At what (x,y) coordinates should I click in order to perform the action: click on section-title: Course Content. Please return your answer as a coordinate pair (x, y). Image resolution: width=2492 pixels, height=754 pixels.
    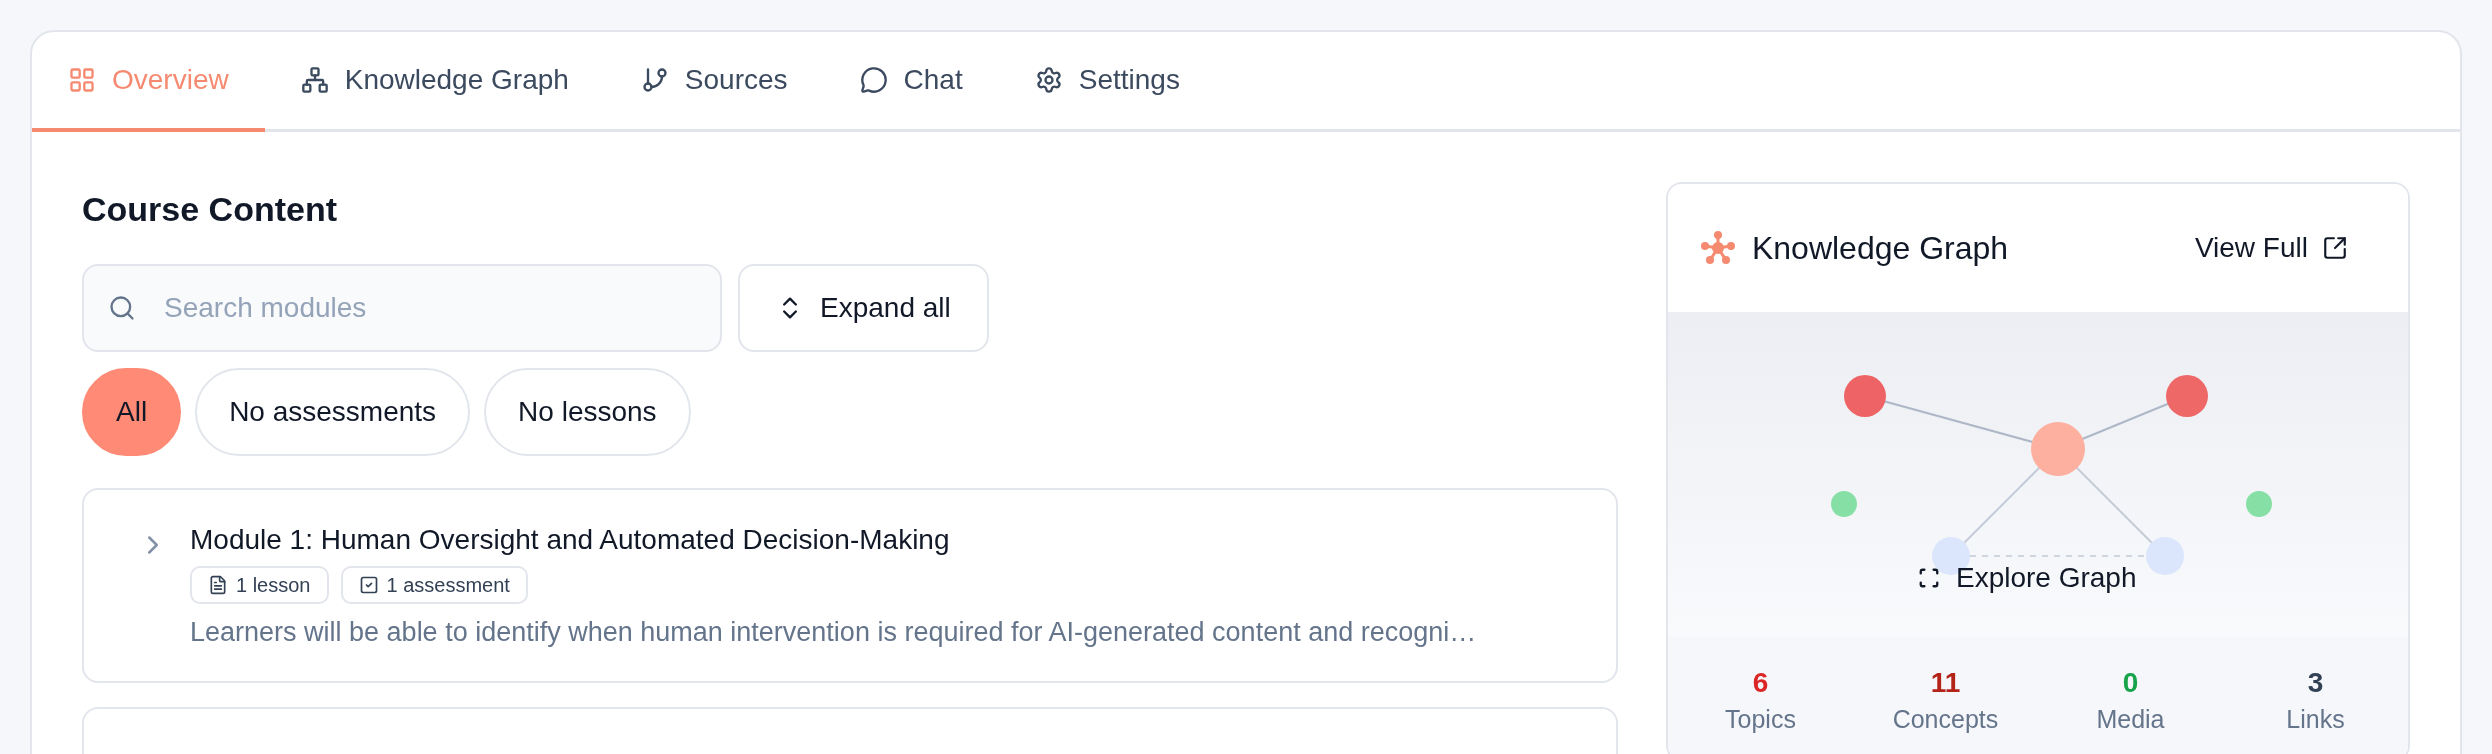
    Looking at the image, I should click on (210, 209).